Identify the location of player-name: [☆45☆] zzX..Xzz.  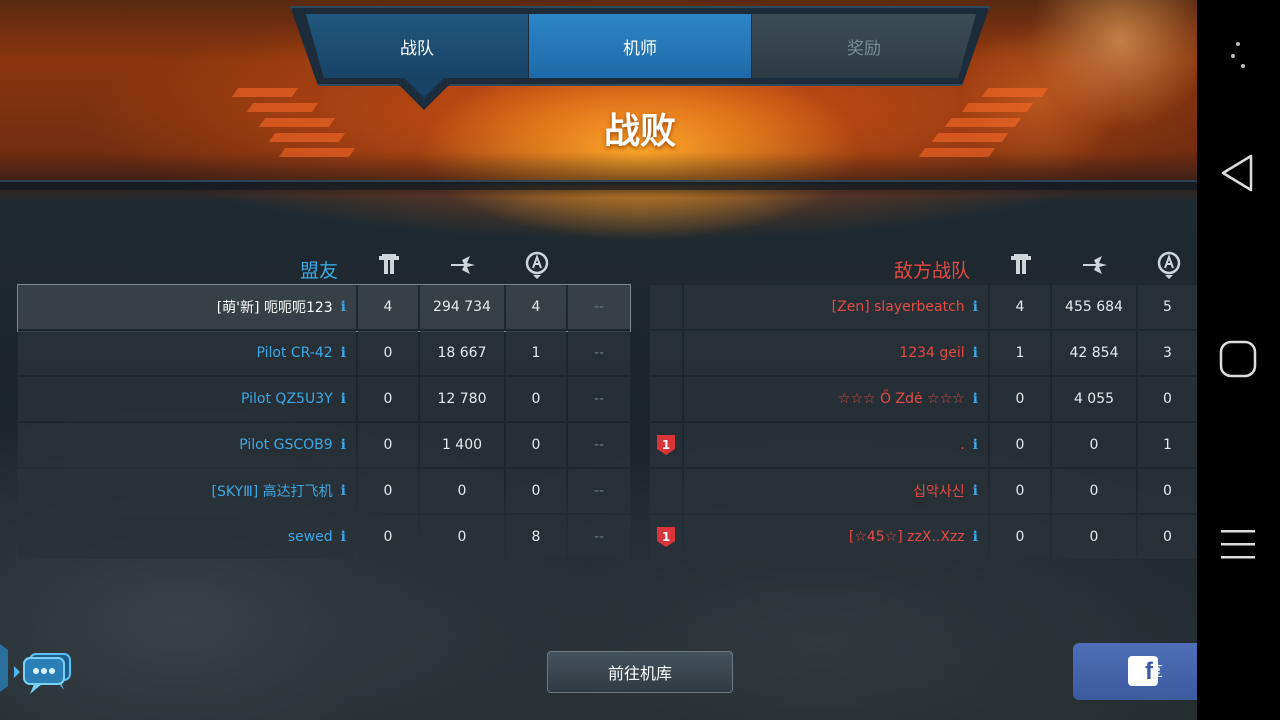
(906, 537).